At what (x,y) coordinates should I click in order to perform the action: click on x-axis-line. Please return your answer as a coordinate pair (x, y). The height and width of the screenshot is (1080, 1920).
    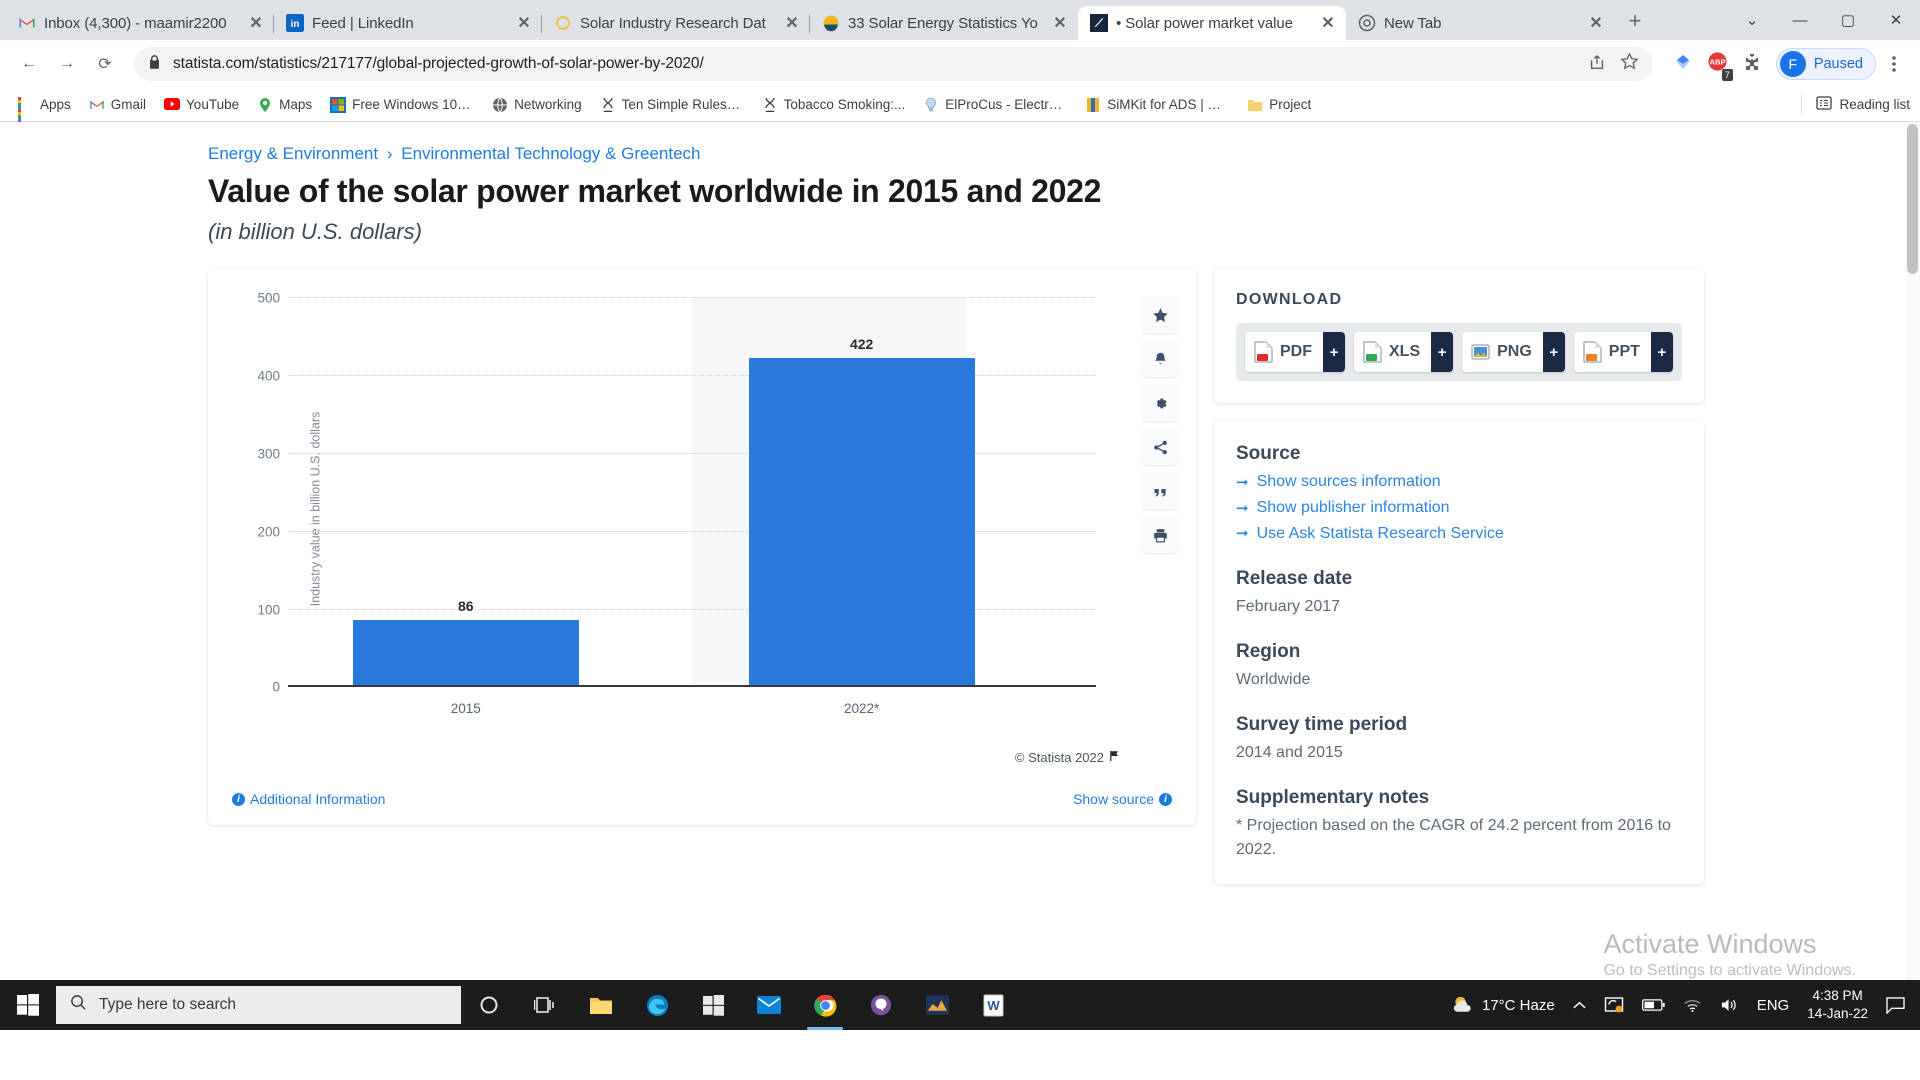
    Looking at the image, I should click on (692, 686).